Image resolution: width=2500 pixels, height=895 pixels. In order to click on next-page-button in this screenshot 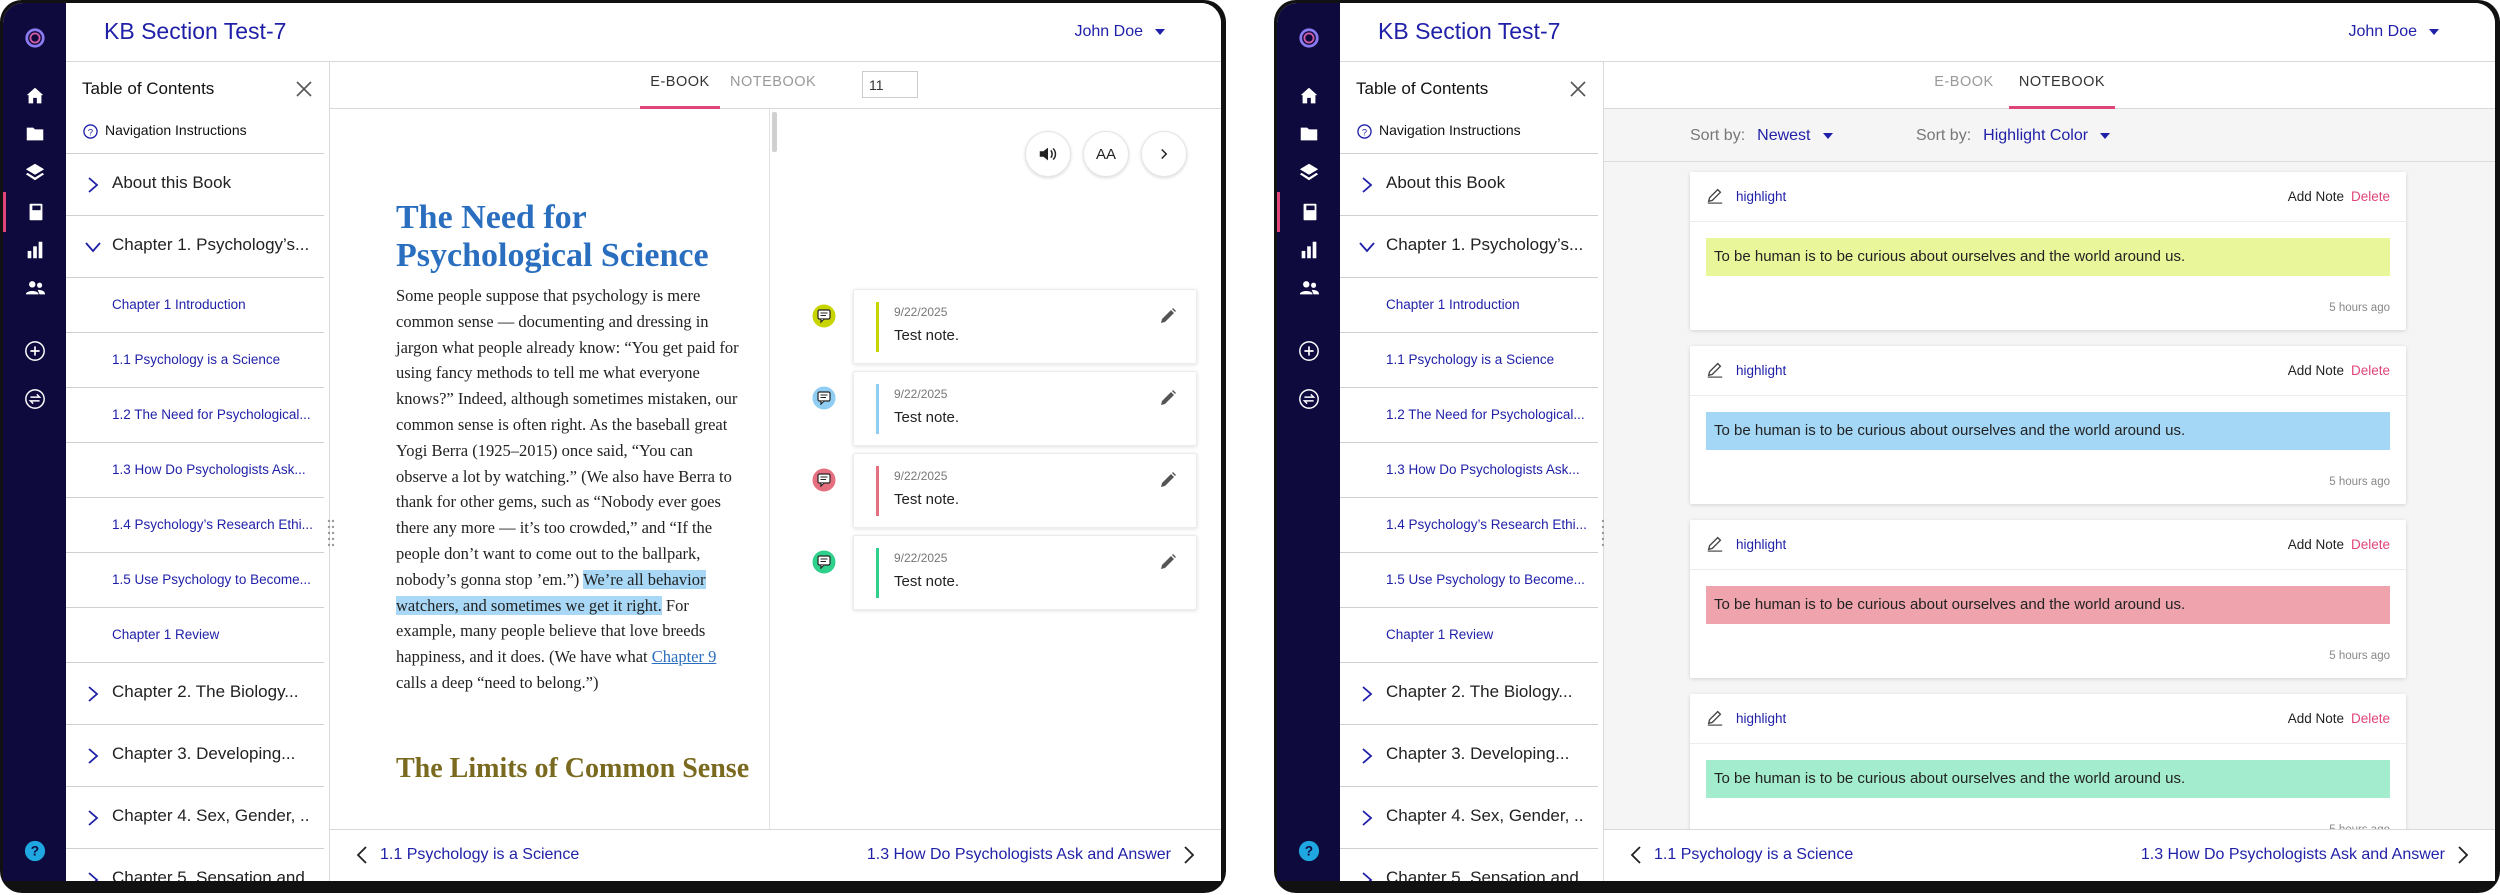, I will do `click(1164, 154)`.